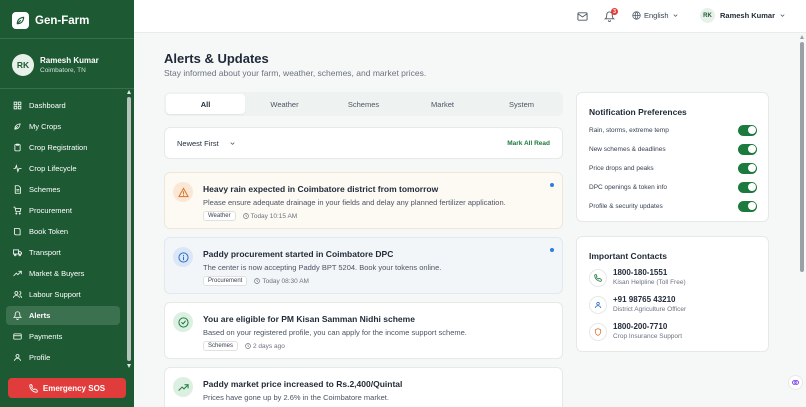  What do you see at coordinates (582, 16) in the screenshot?
I see `mail-icon` at bounding box center [582, 16].